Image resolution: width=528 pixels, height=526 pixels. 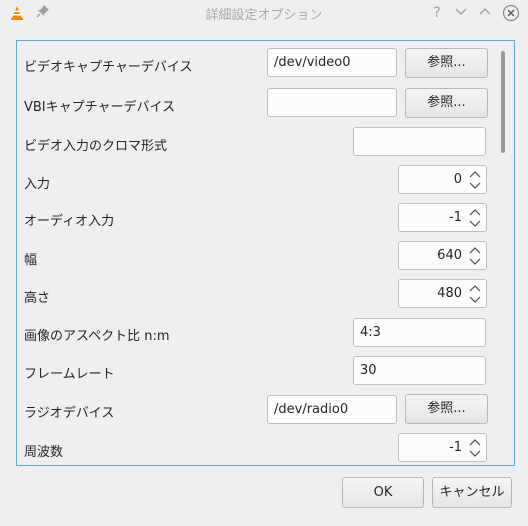 What do you see at coordinates (511, 13) in the screenshot?
I see `close-icon` at bounding box center [511, 13].